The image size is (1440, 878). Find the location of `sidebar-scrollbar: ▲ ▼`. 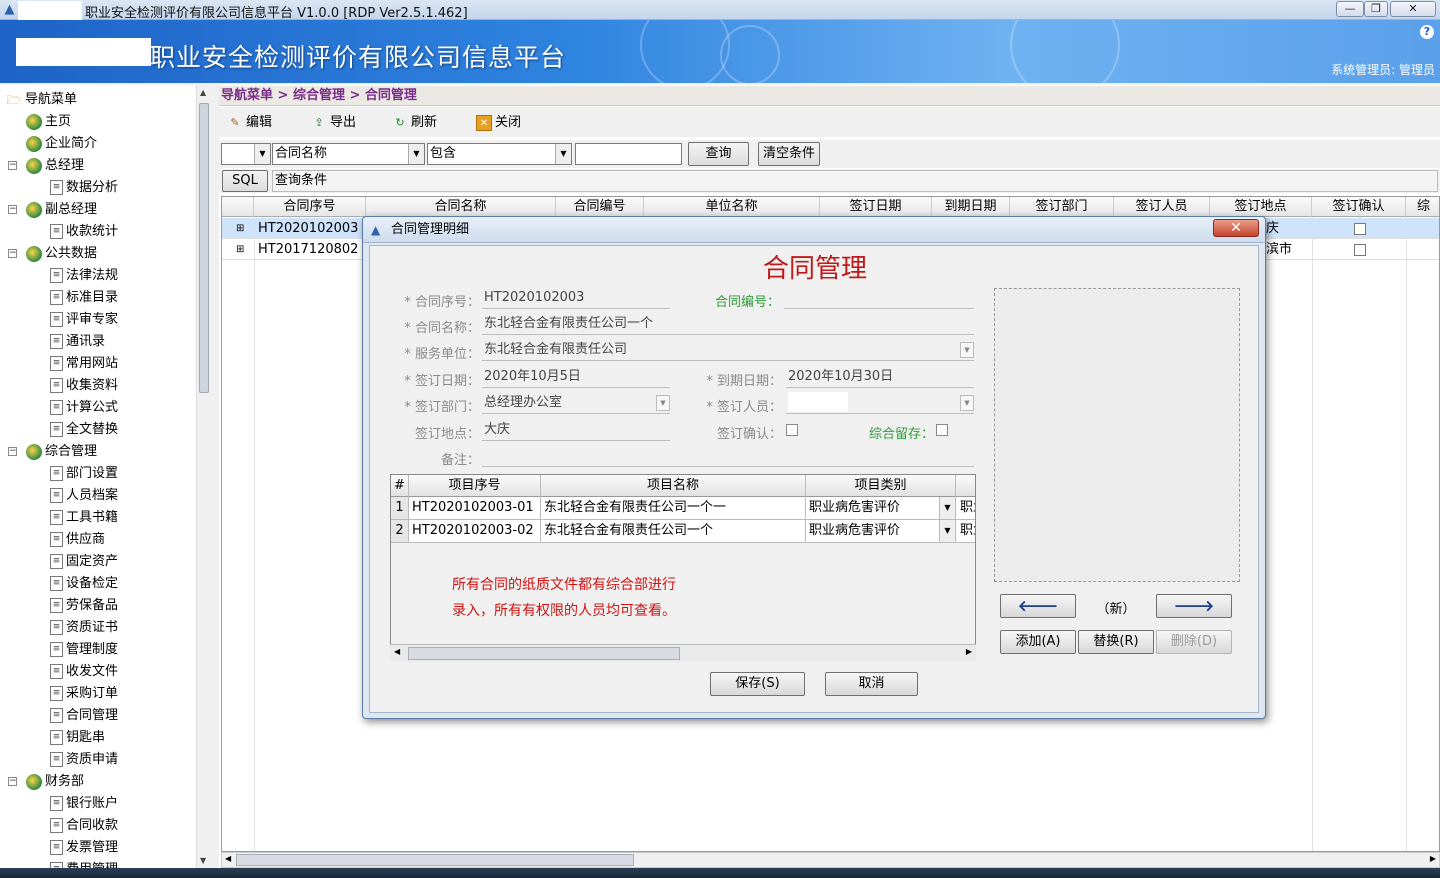

sidebar-scrollbar: ▲ ▼ is located at coordinates (203, 477).